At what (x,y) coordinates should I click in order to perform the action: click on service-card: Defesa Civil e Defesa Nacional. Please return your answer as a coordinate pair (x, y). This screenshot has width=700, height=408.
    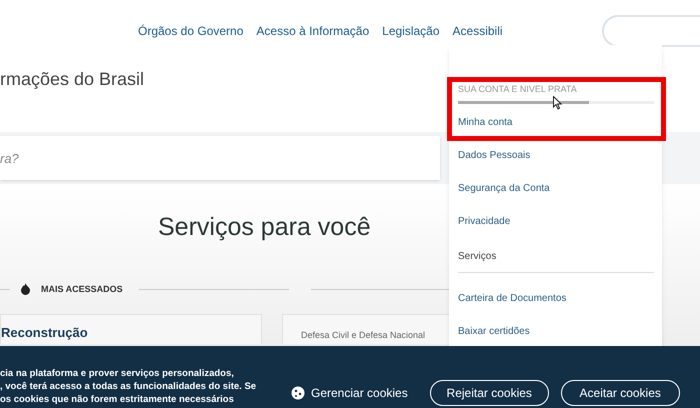
    Looking at the image, I should click on (366, 329).